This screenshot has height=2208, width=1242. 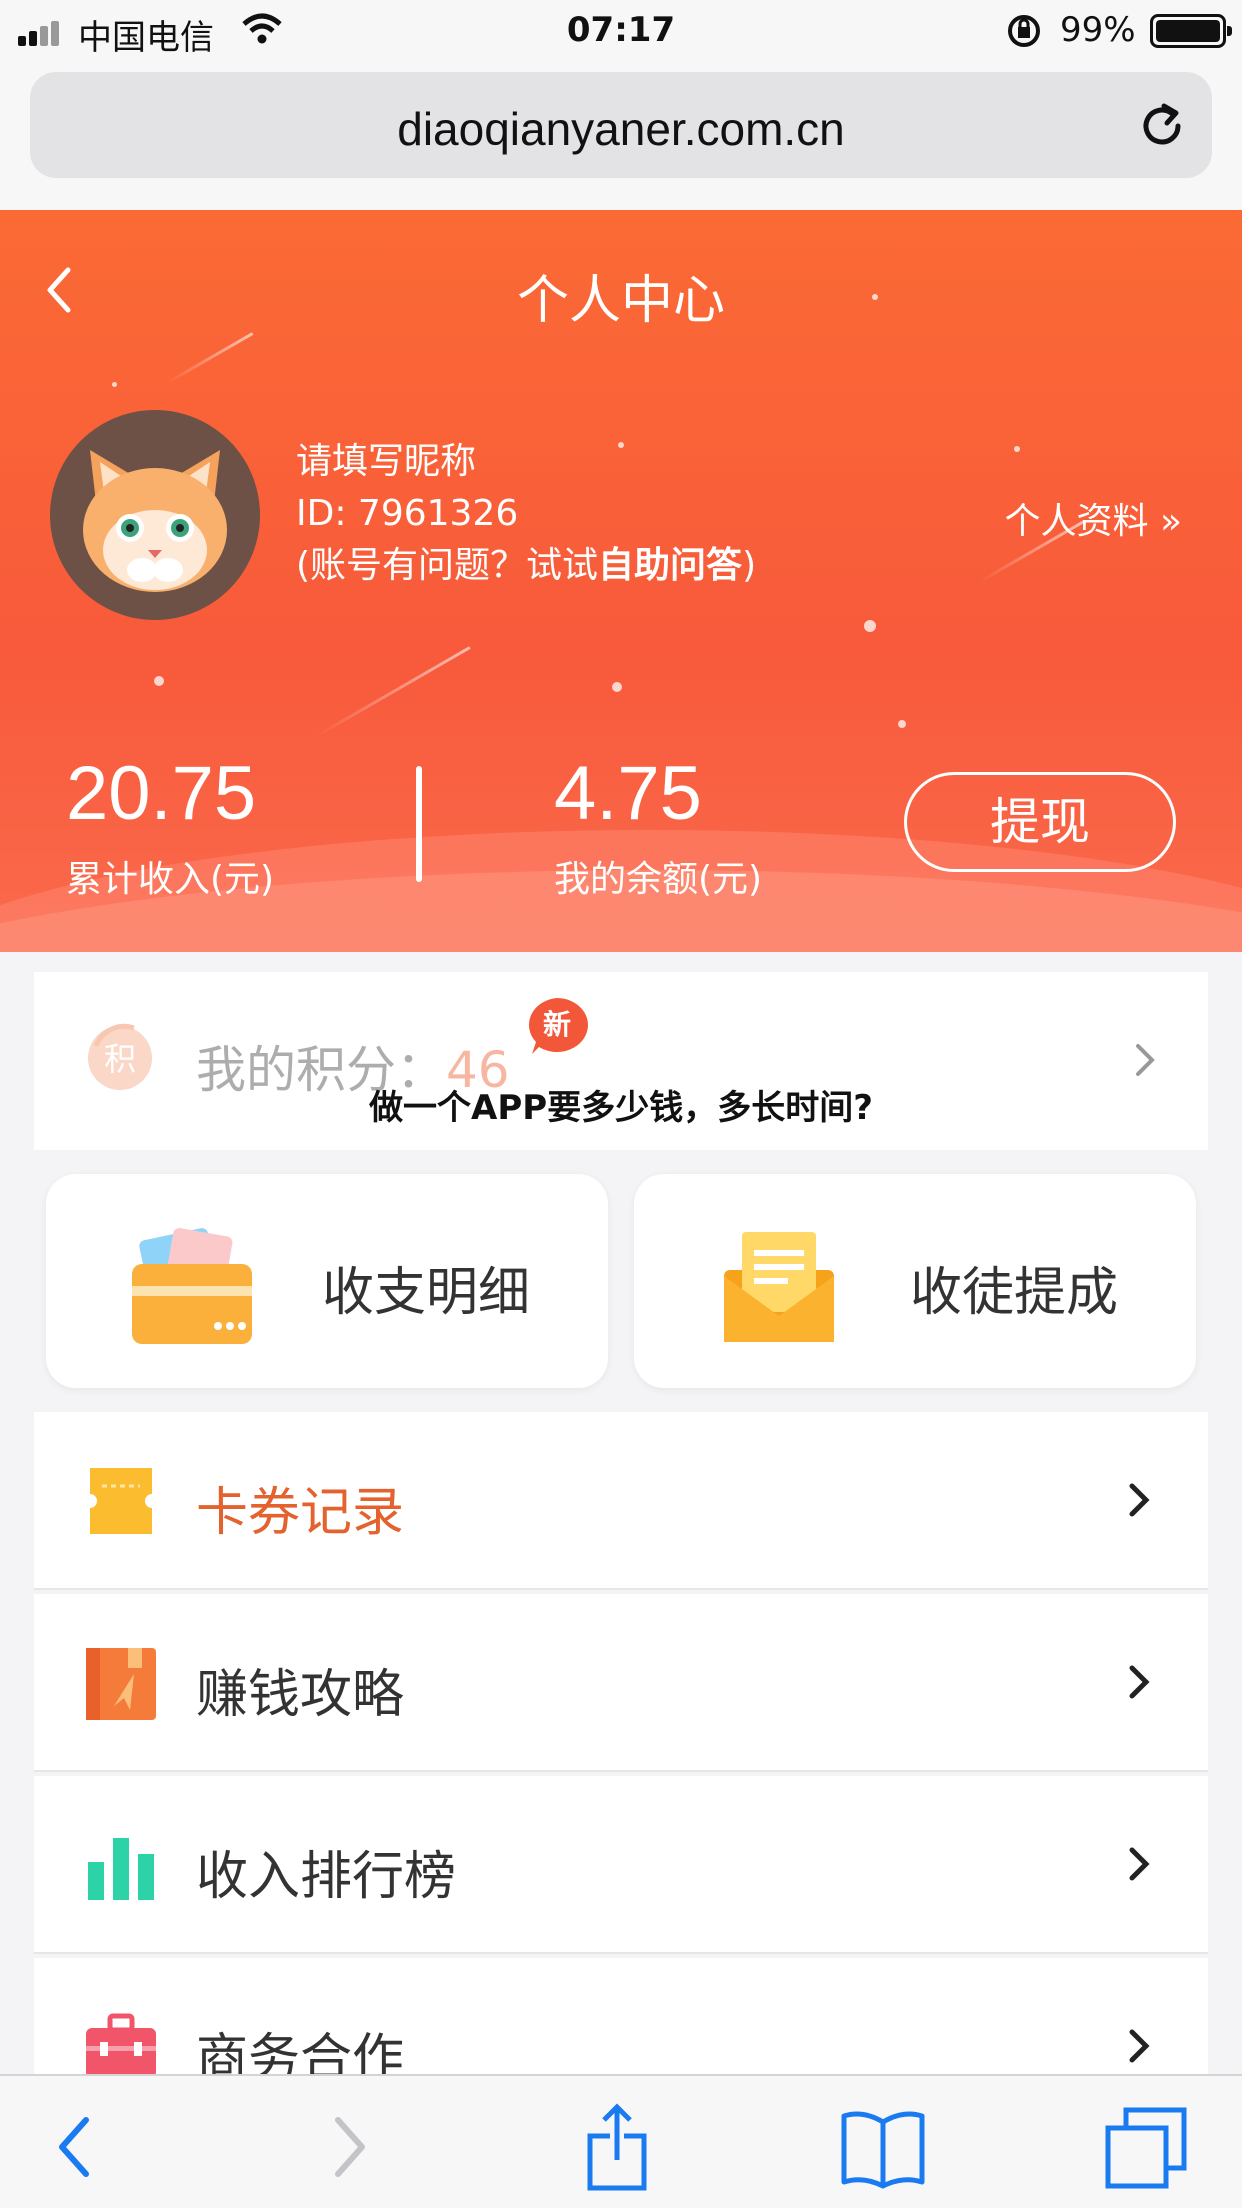 I want to click on battery-percent: 99%, so click(x=1098, y=30).